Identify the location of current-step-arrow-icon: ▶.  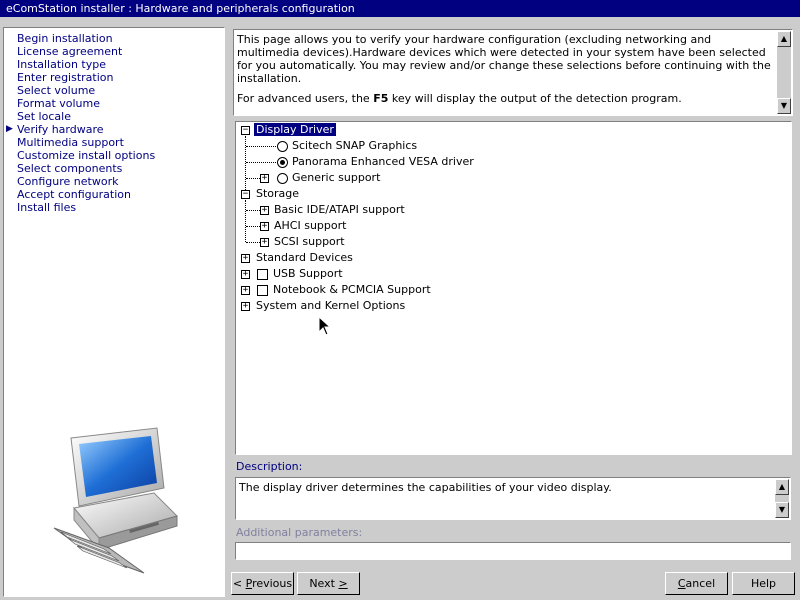
(9, 129).